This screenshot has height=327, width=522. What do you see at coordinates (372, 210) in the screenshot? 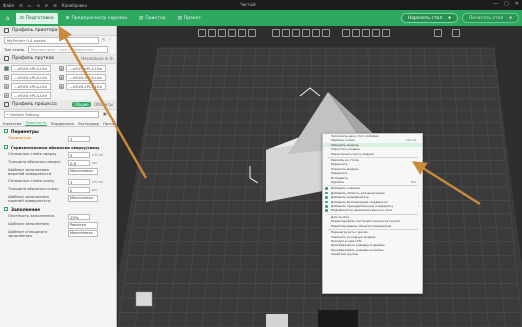
I see `context-menu-item: Модификатор диапазона высоты слоя` at bounding box center [372, 210].